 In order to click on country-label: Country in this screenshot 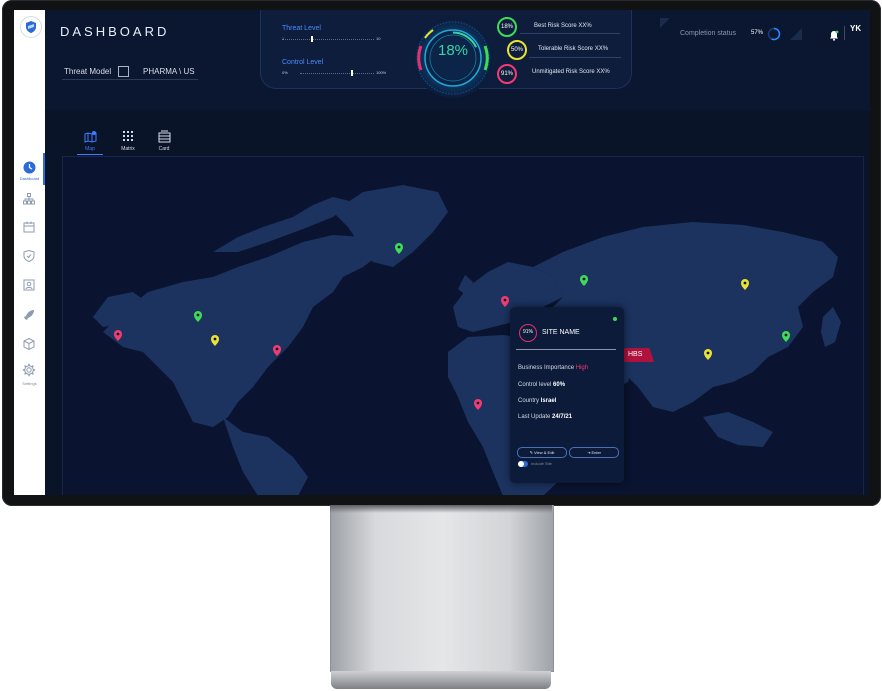, I will do `click(529, 401)`.